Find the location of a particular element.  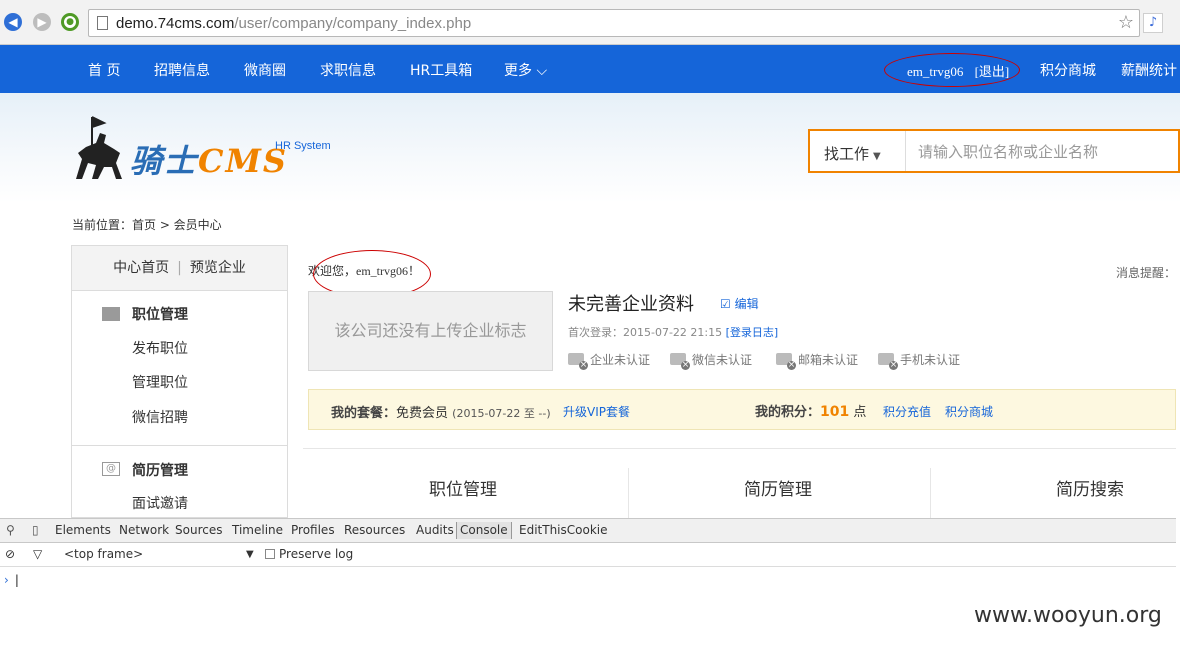

nav-job-seekers: 求职信息 is located at coordinates (348, 70).